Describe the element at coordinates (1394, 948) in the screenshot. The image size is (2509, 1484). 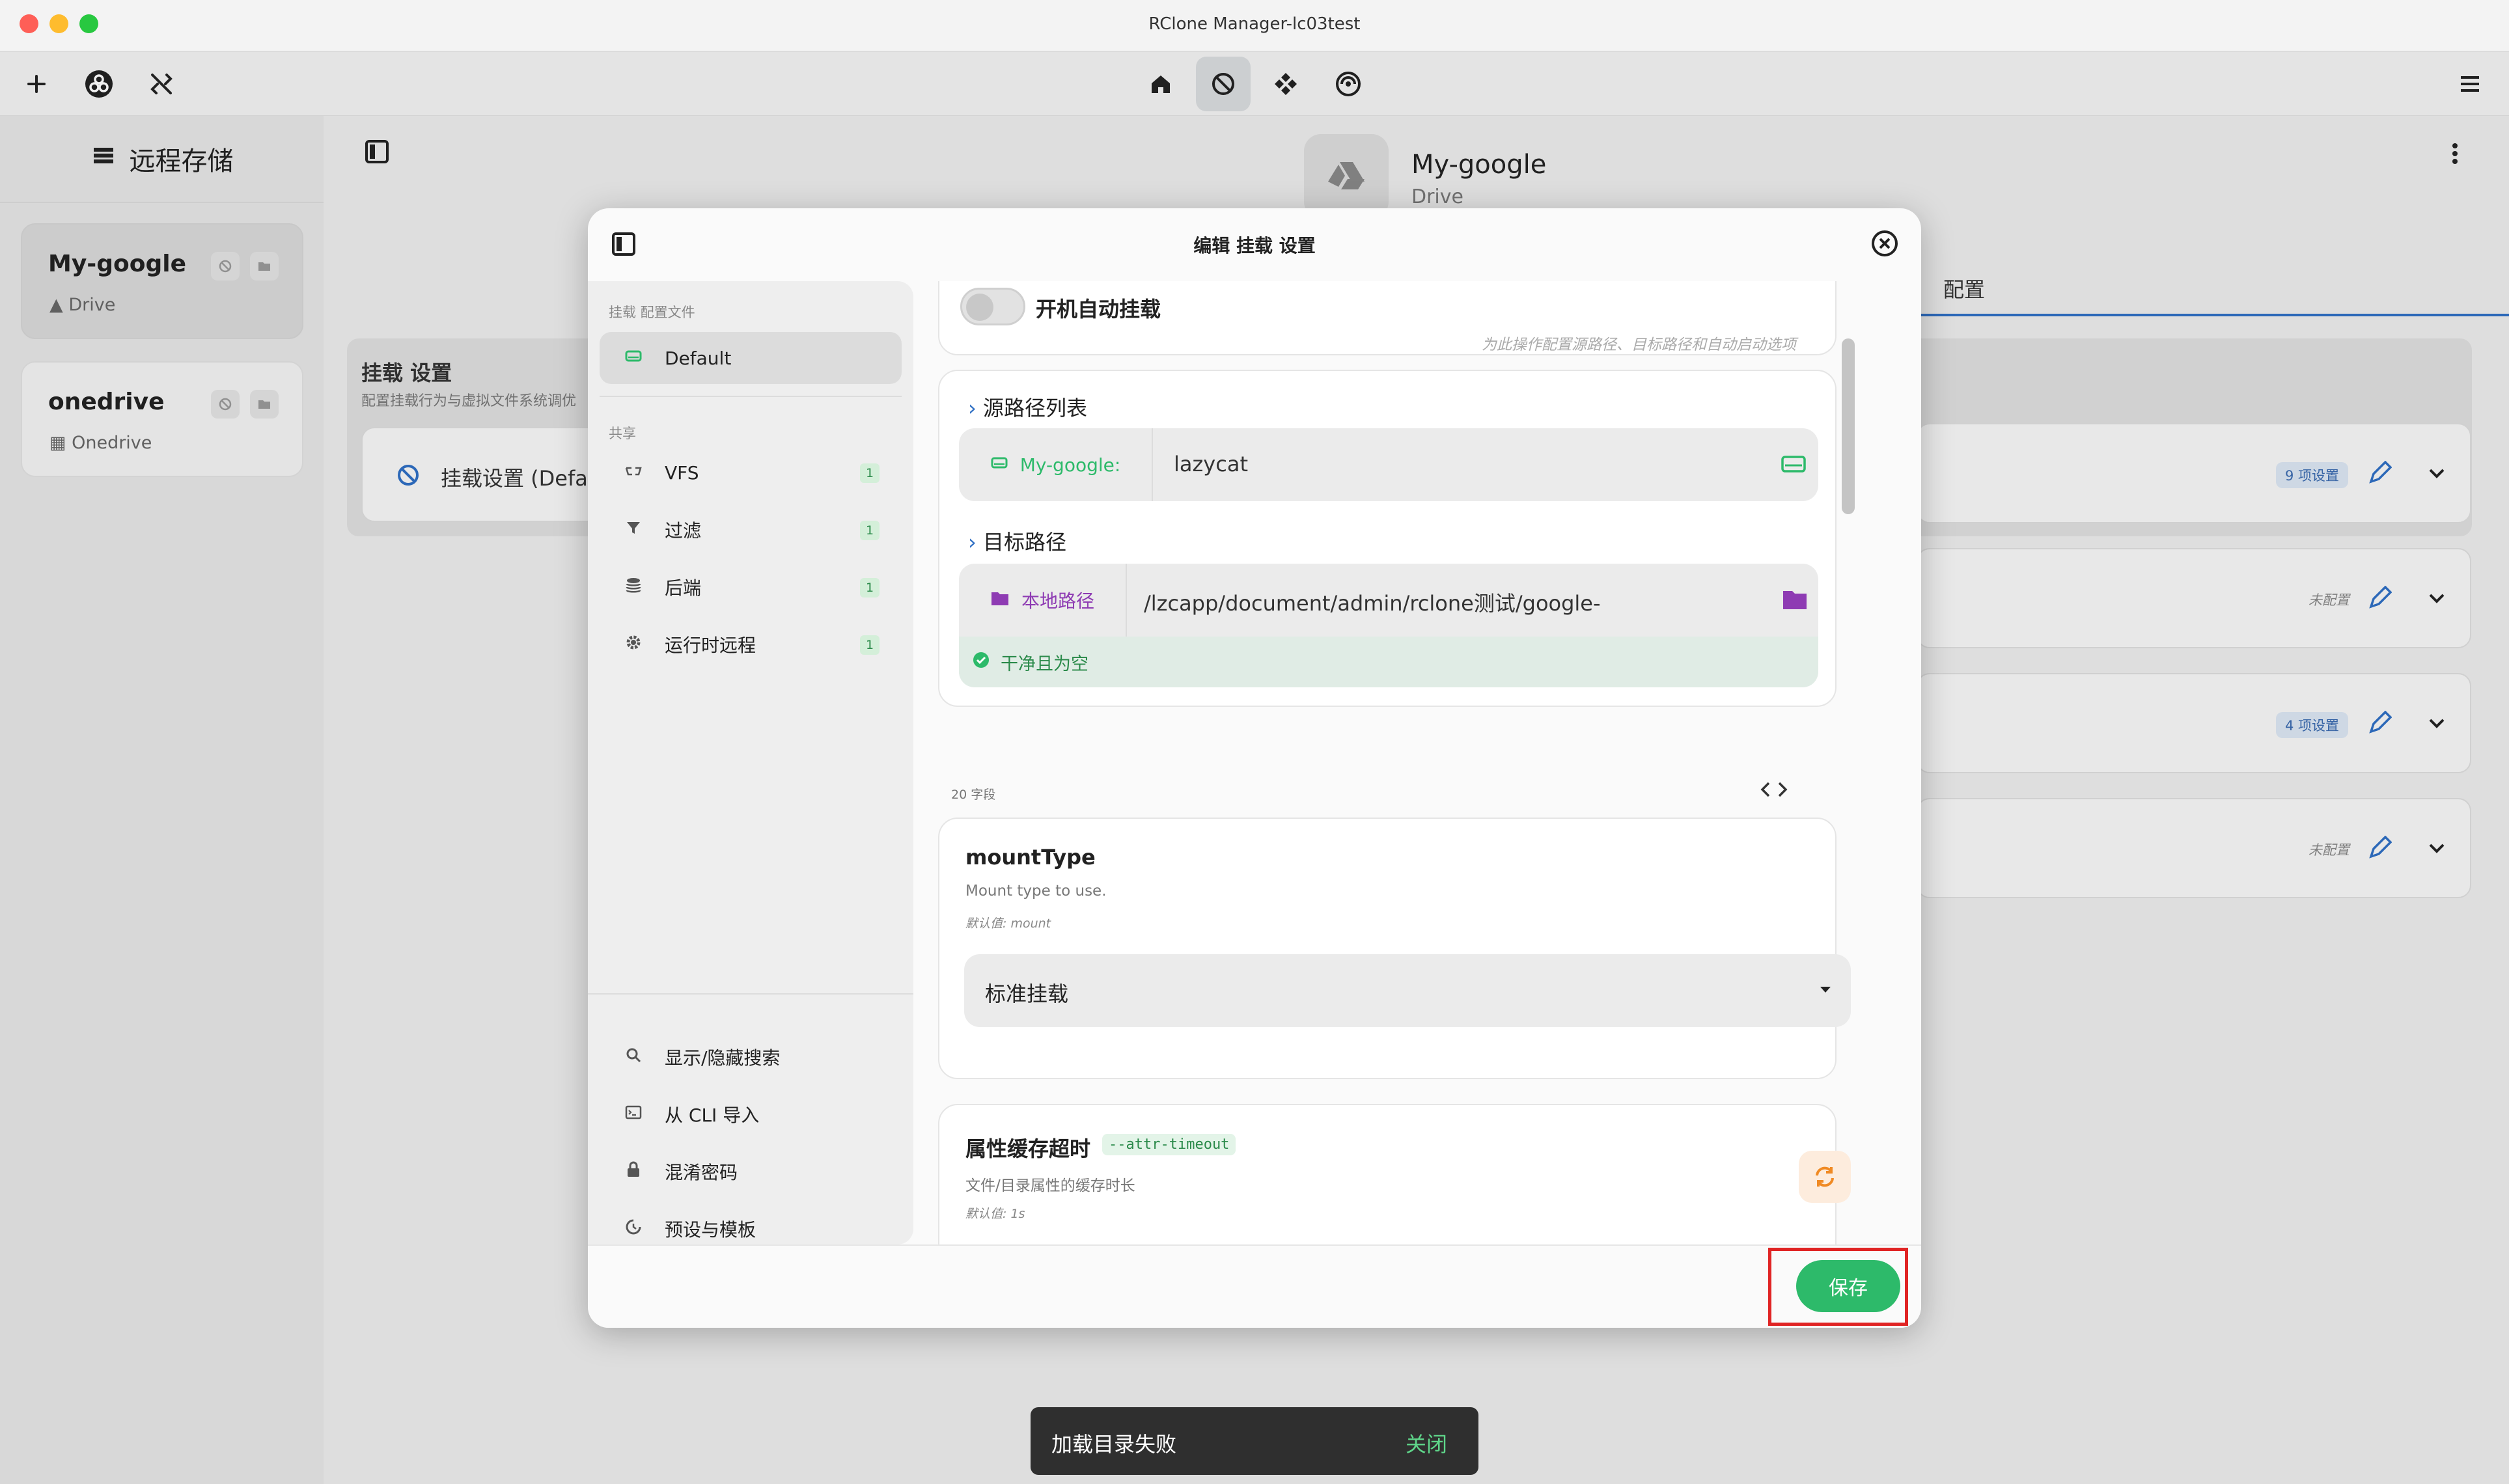
I see `mount-type-card: mountType Mount type to use. 默认值` at that location.